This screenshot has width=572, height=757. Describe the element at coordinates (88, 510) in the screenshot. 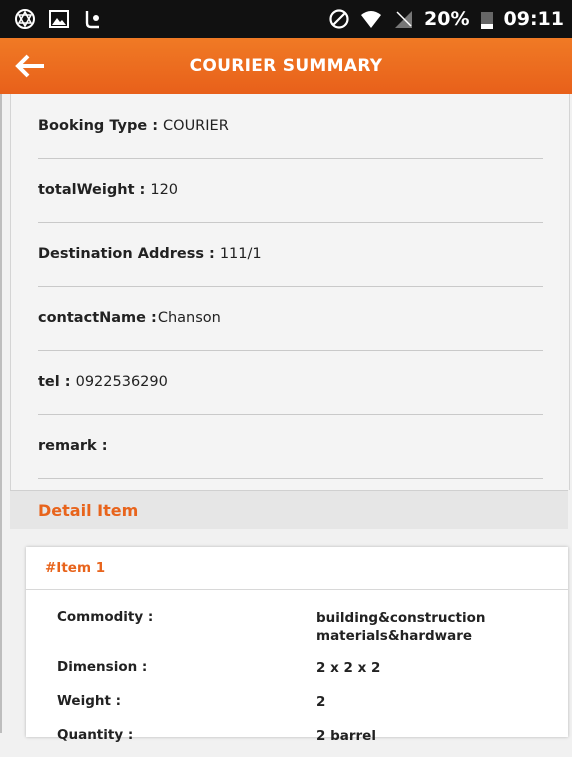

I see `detail-title: Detail Item` at that location.